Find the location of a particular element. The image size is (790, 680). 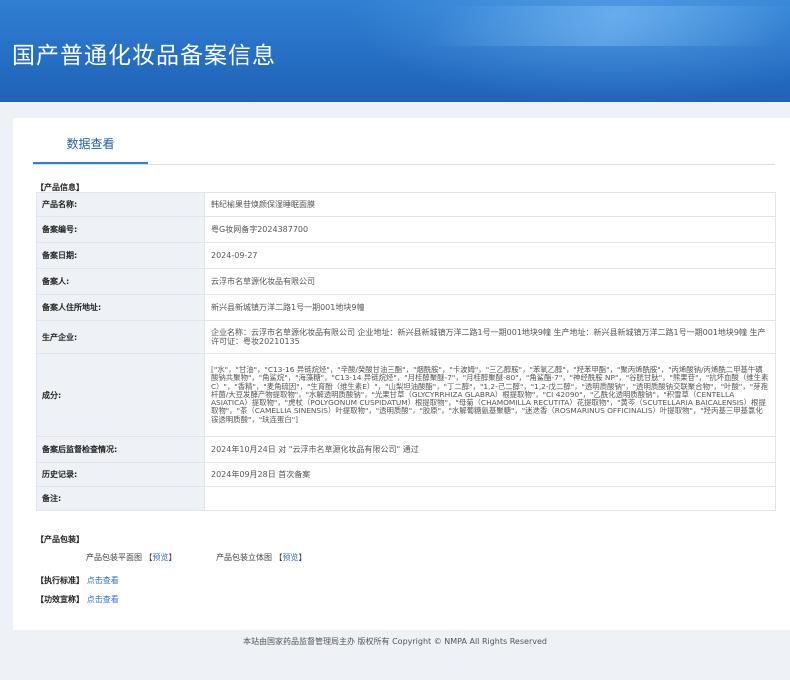

standard-row: 【执行标准】 点击查看 is located at coordinates (77, 580).